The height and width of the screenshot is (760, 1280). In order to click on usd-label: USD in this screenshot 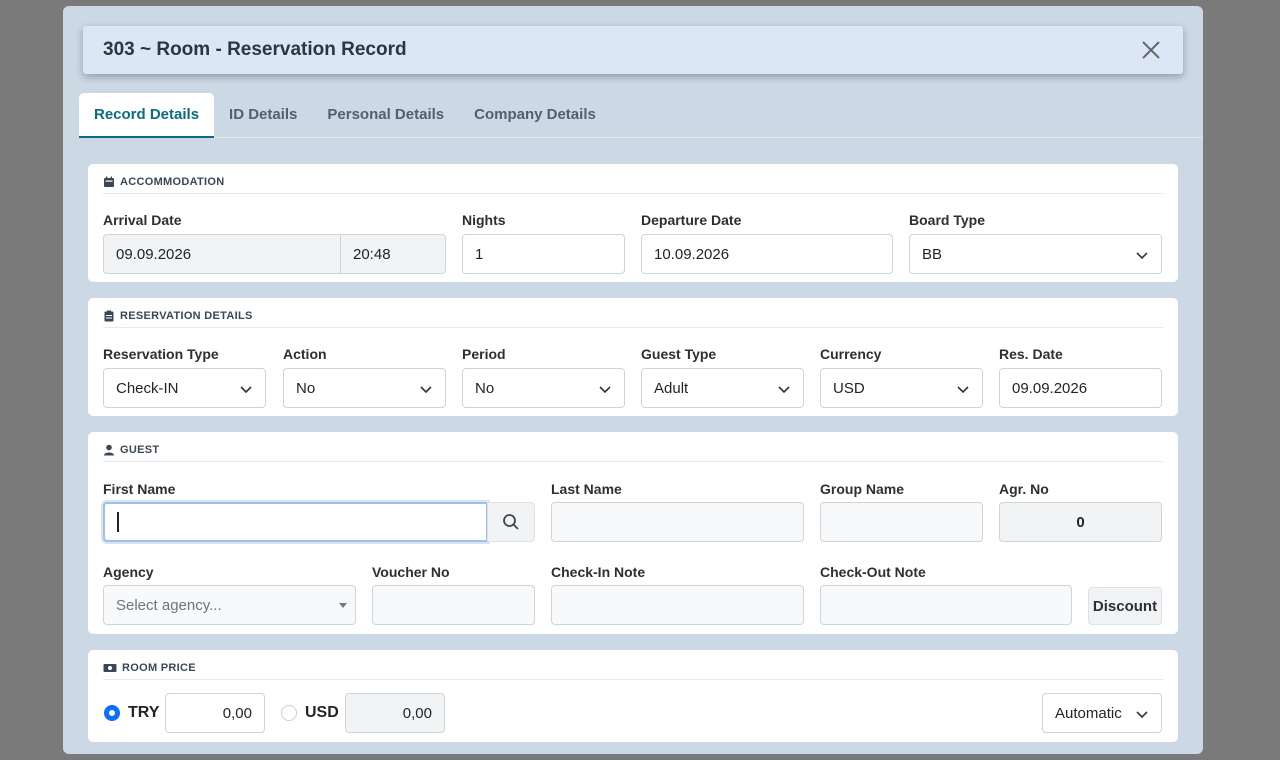, I will do `click(322, 712)`.